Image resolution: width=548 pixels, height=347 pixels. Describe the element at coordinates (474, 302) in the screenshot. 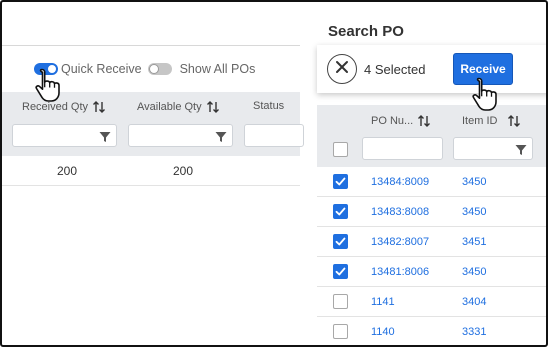

I see `item-id-link: 3404` at that location.